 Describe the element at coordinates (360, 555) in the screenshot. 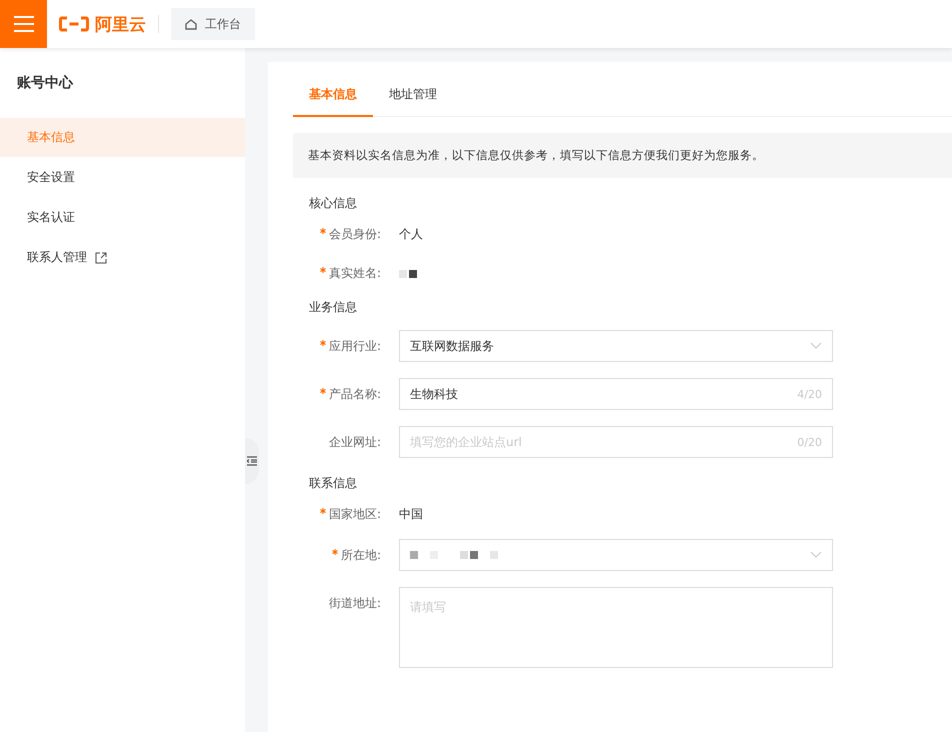

I see `field-label: 所在地:` at that location.